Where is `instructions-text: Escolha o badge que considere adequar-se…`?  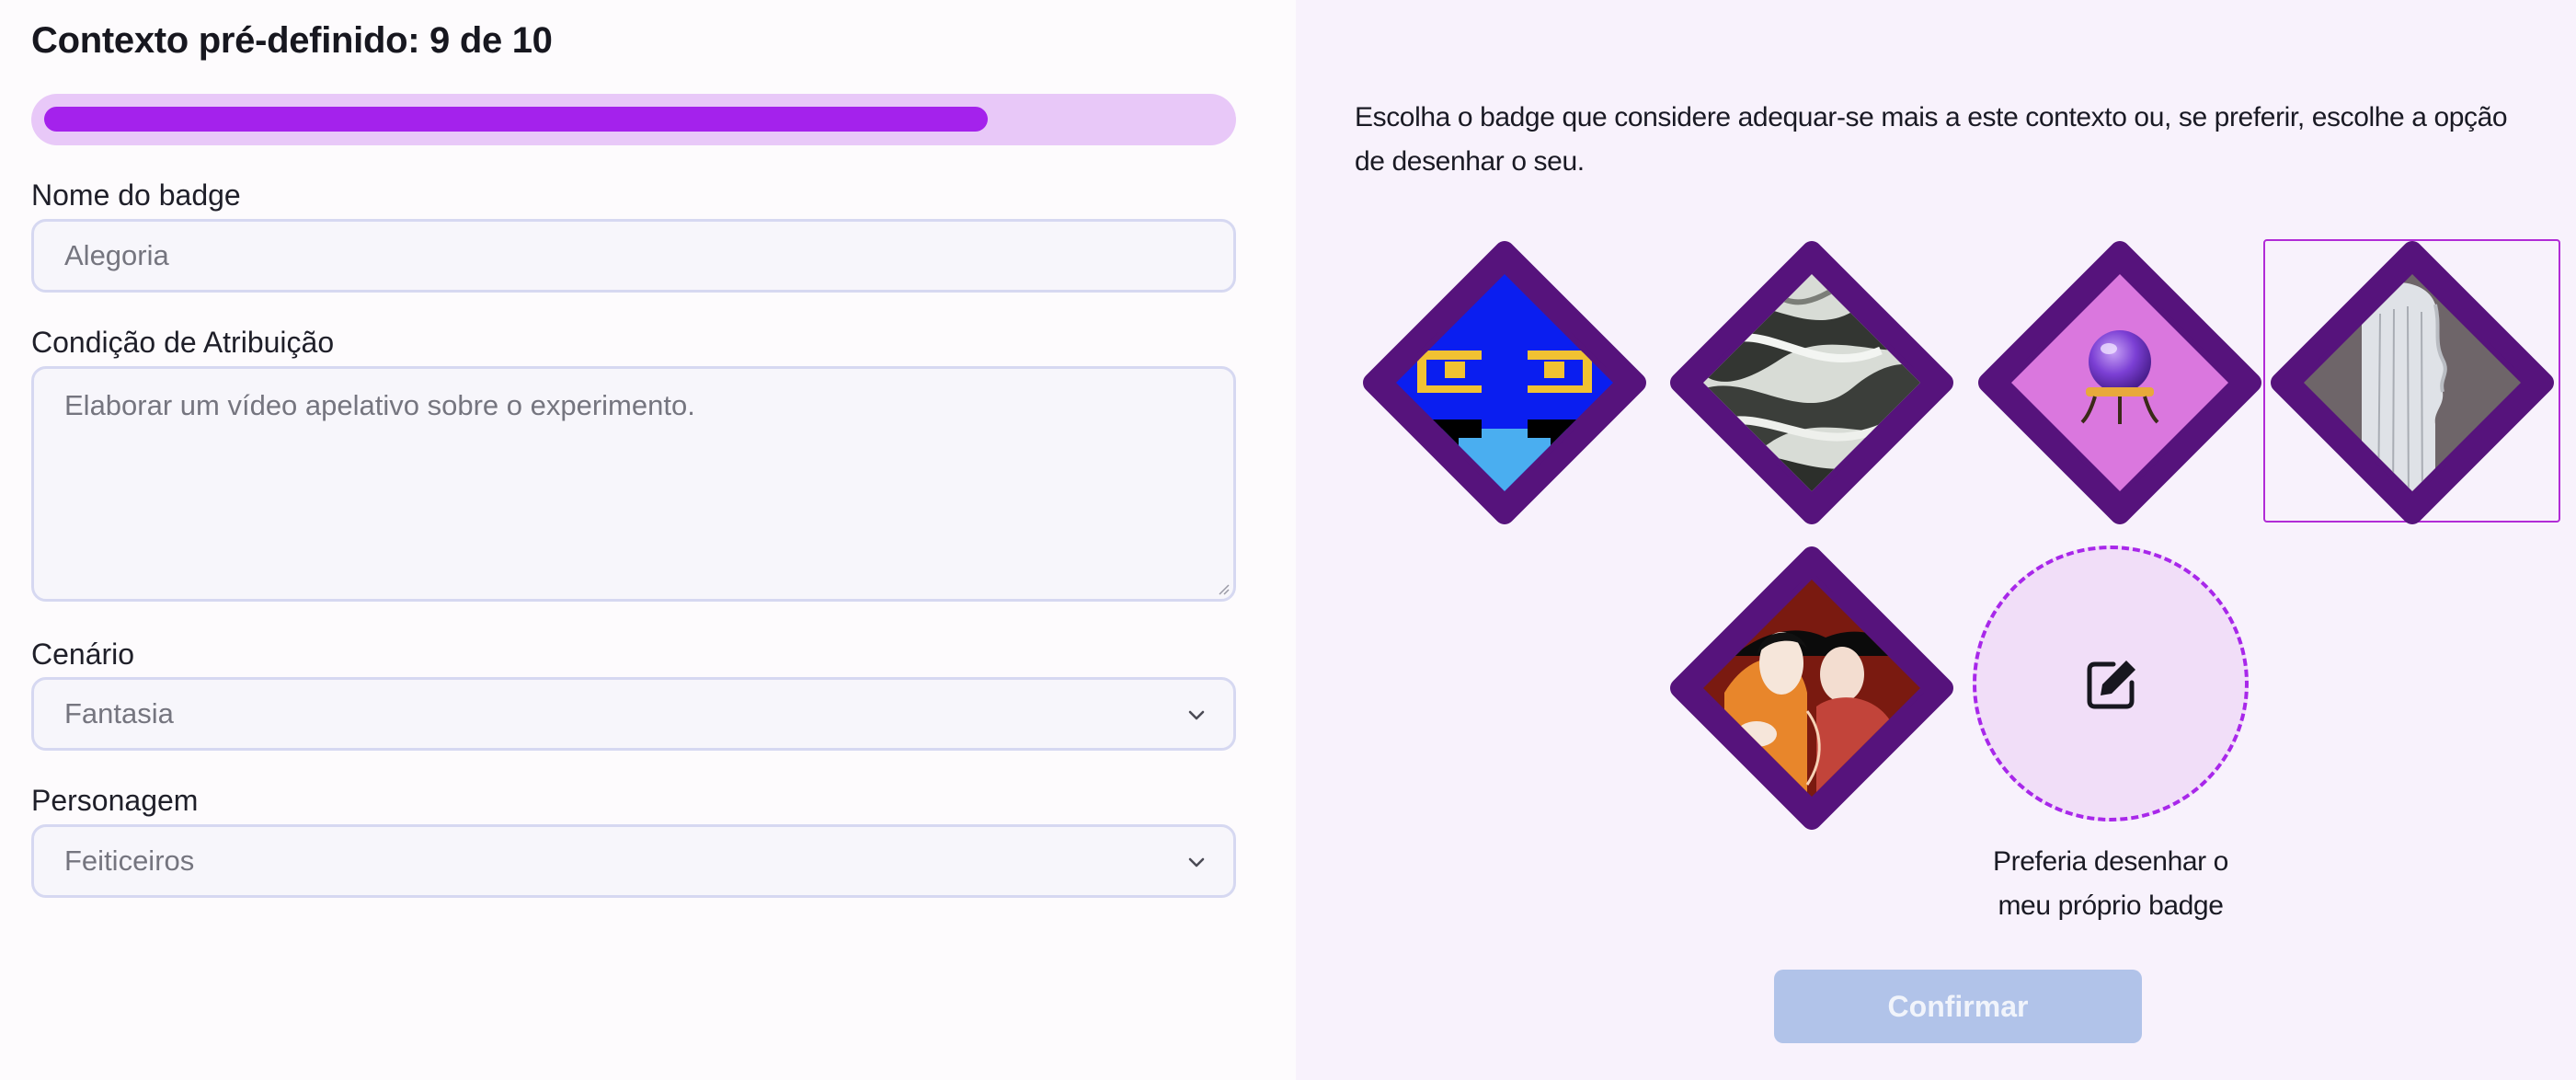 instructions-text: Escolha o badge que considere adequar-se… is located at coordinates (1932, 139).